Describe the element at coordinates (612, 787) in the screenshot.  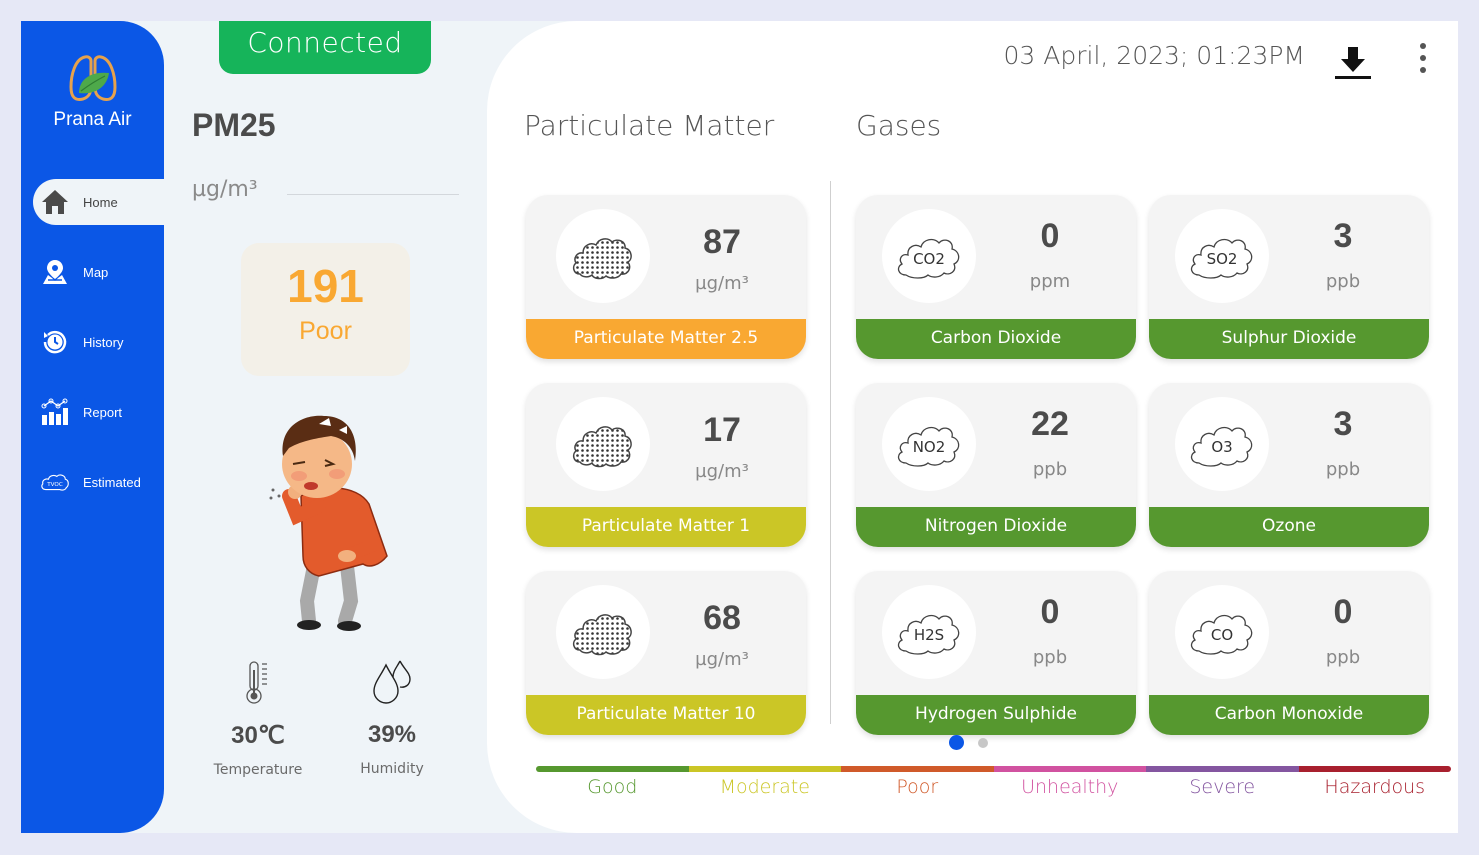
I see `scale-label: Good` at that location.